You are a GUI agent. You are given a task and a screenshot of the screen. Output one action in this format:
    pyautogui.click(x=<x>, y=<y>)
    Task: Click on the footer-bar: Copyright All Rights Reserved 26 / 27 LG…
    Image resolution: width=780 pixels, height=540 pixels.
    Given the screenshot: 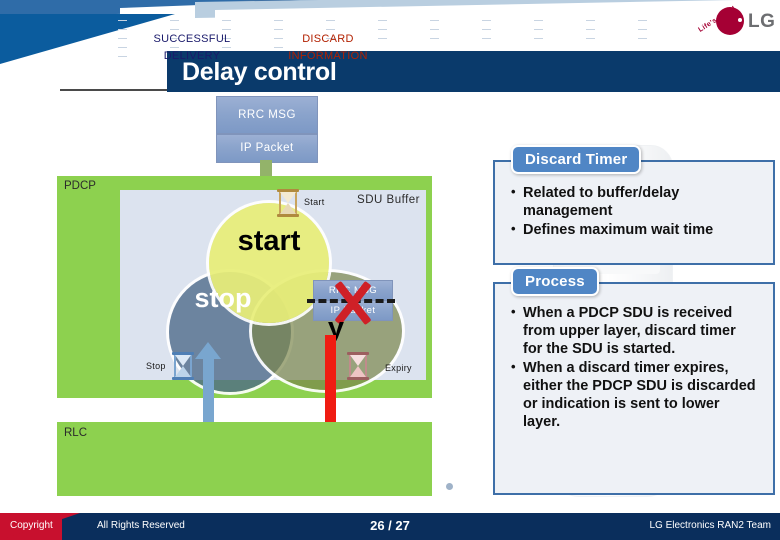 What is the action you would take?
    pyautogui.click(x=390, y=526)
    